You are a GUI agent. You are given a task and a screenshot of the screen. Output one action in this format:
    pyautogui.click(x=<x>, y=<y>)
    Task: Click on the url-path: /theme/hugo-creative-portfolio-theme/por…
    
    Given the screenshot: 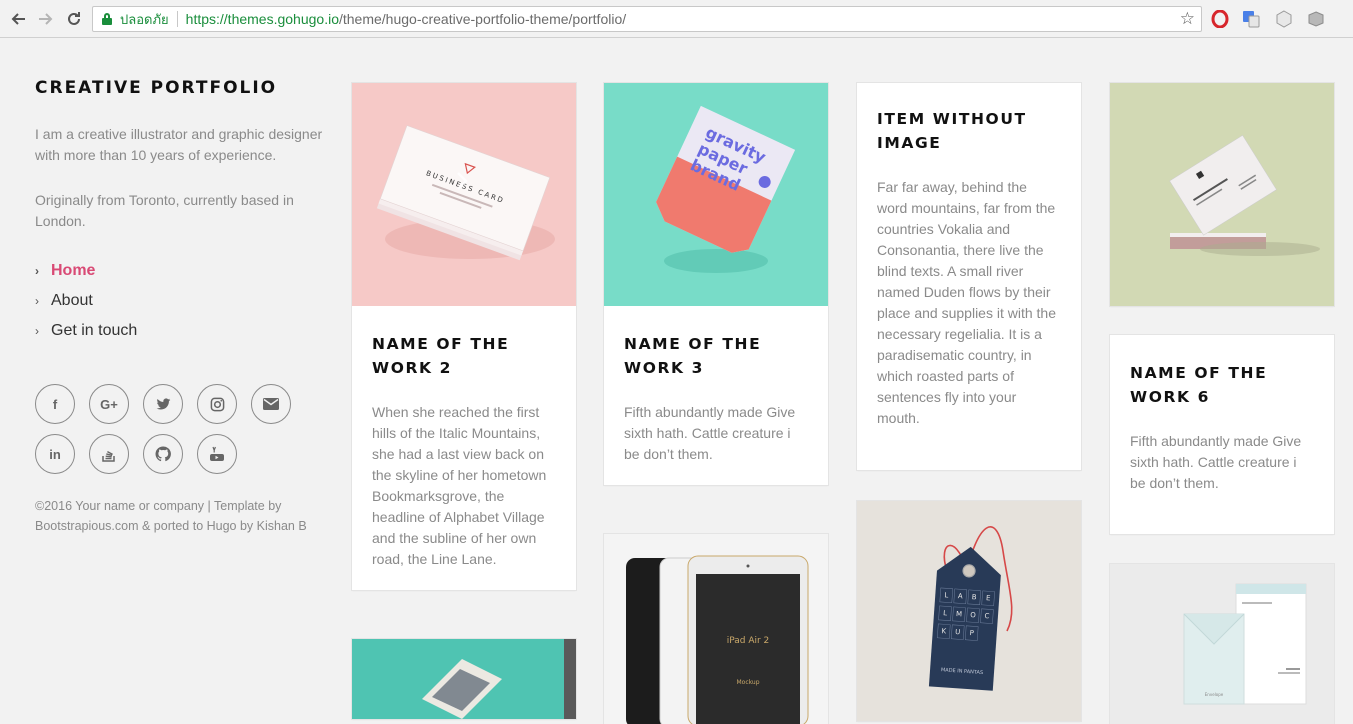 What is the action you would take?
    pyautogui.click(x=482, y=19)
    